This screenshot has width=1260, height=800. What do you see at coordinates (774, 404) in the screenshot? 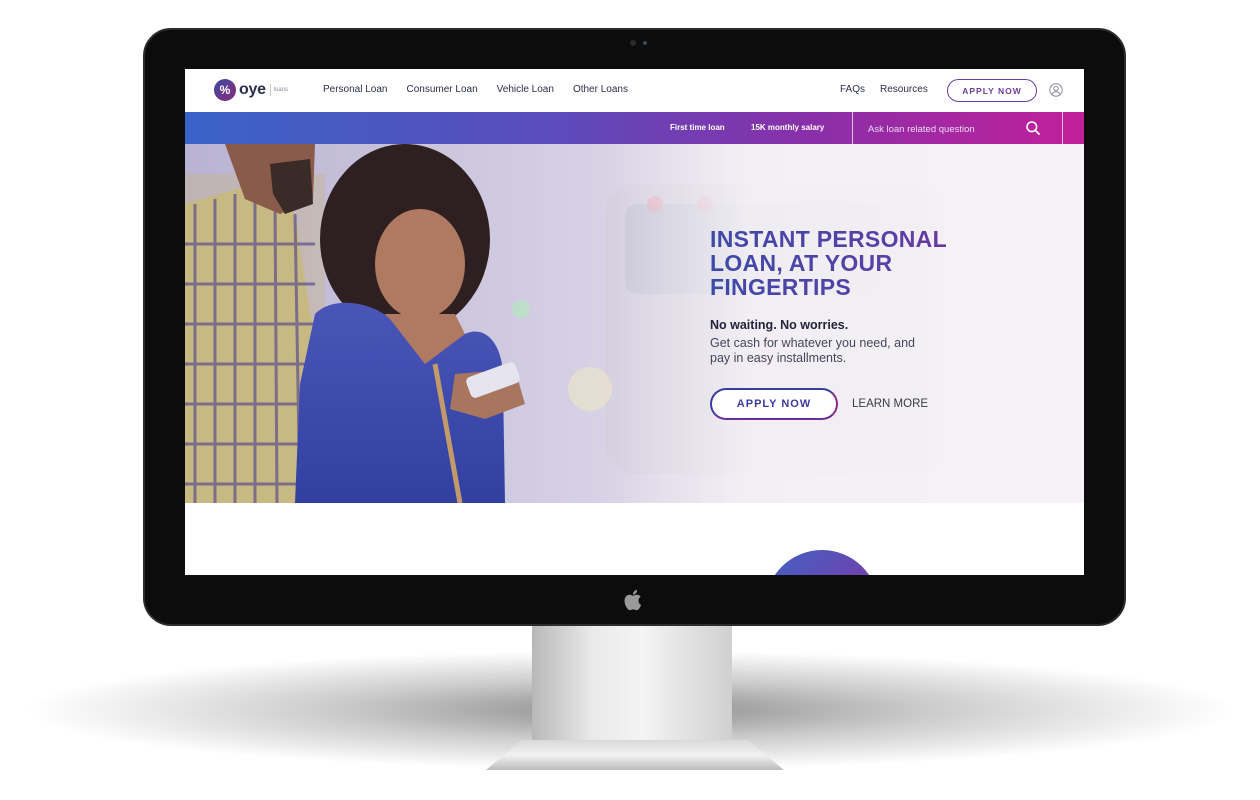
I see `hero-apply-now-button: APPLY NOW` at bounding box center [774, 404].